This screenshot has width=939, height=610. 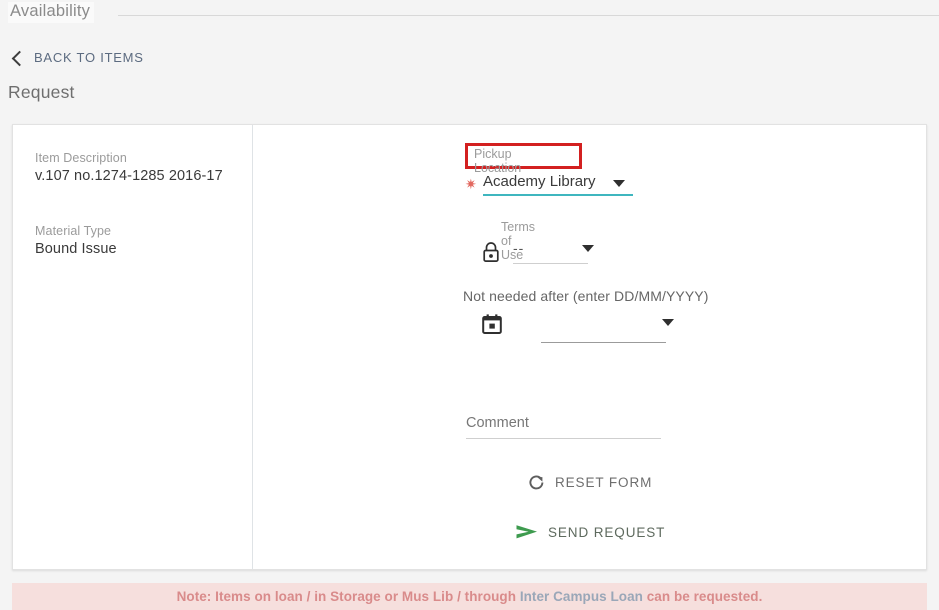 What do you see at coordinates (492, 324) in the screenshot?
I see `calendar-icon` at bounding box center [492, 324].